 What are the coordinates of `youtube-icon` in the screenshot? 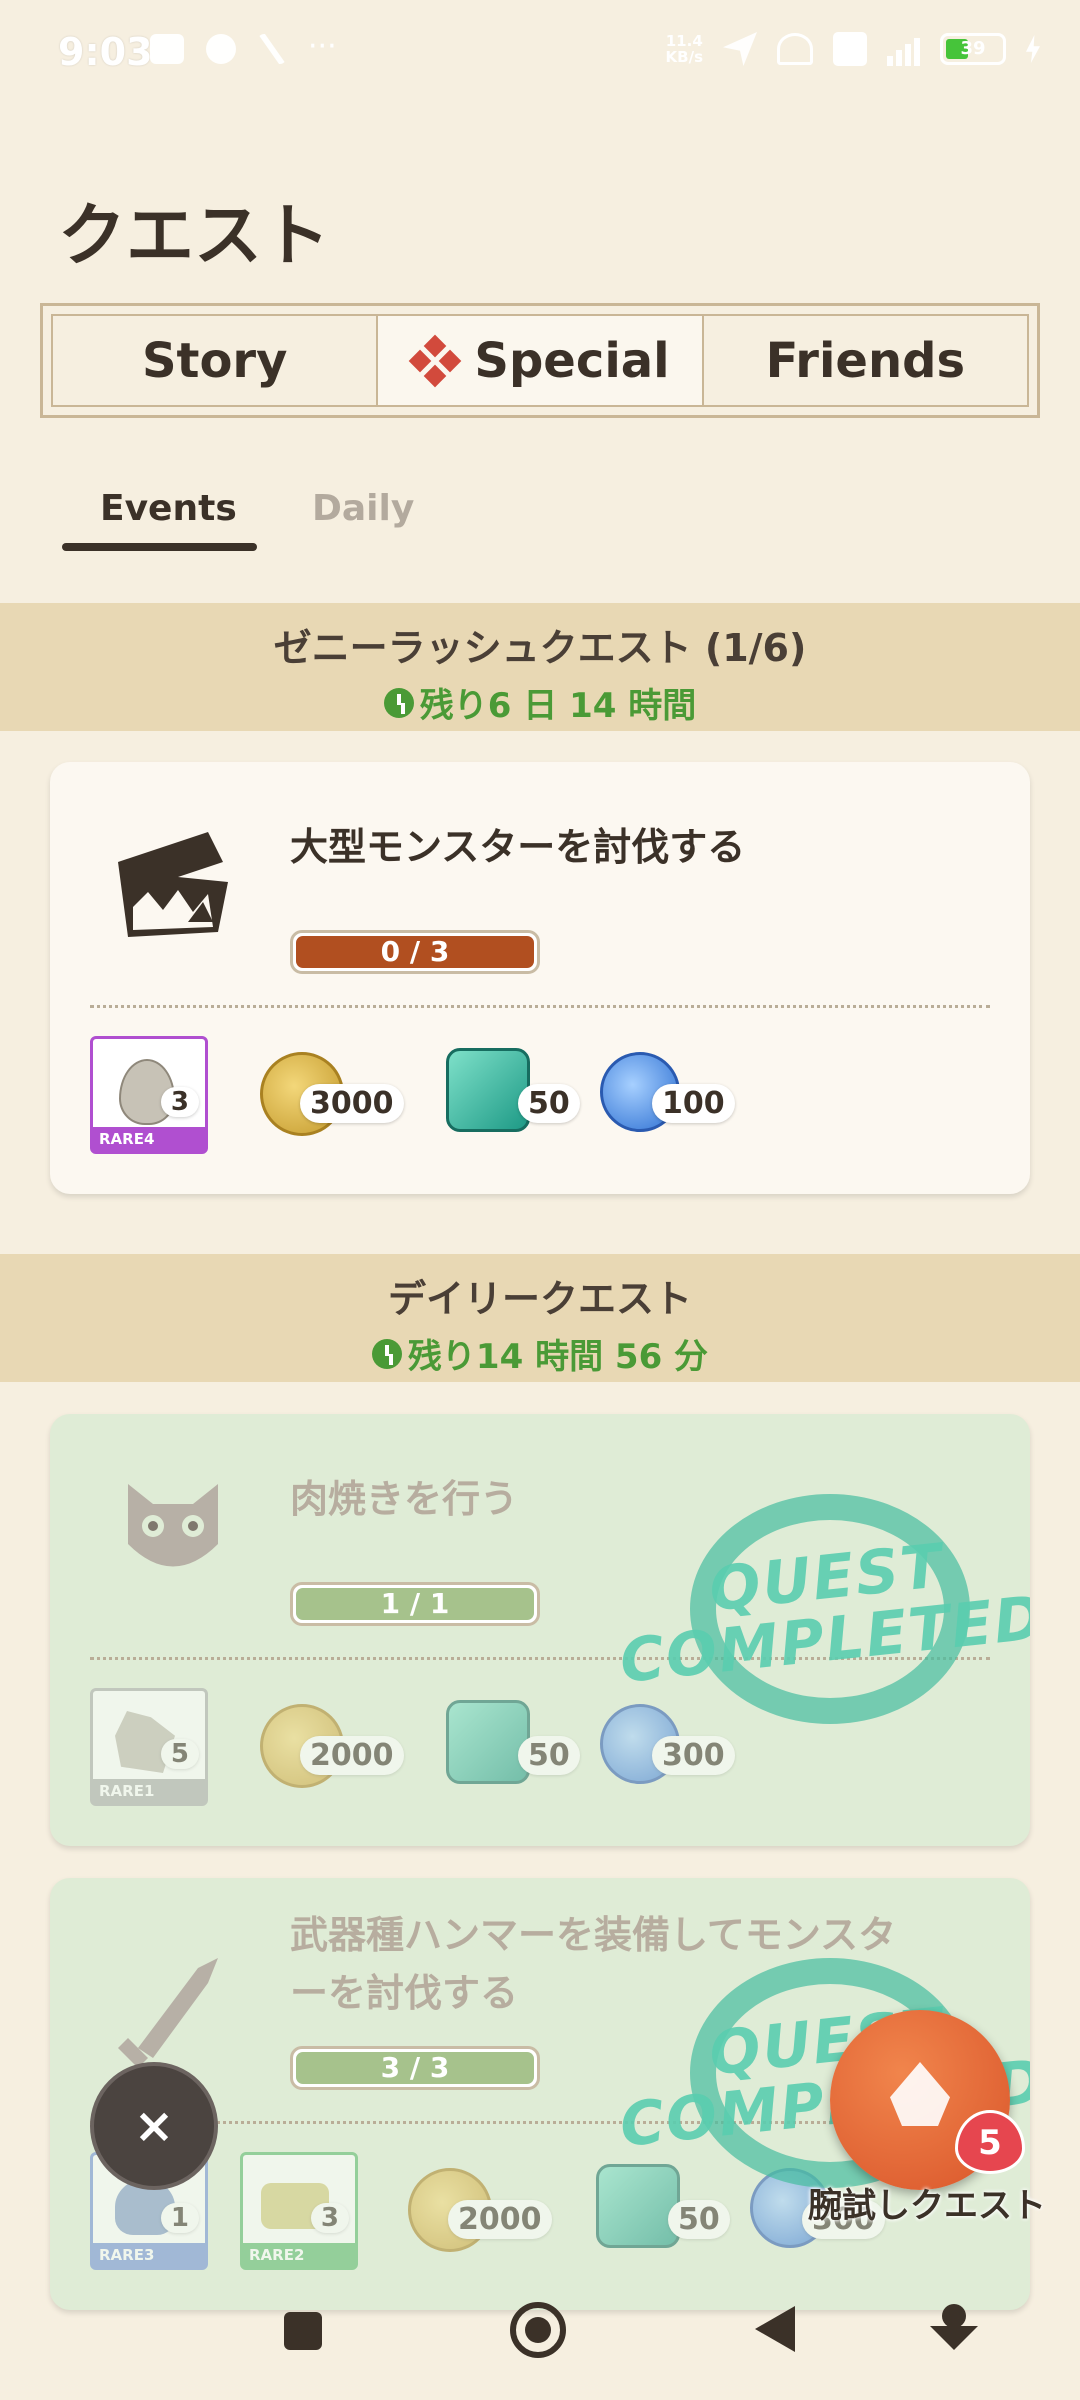 It's located at (167, 49).